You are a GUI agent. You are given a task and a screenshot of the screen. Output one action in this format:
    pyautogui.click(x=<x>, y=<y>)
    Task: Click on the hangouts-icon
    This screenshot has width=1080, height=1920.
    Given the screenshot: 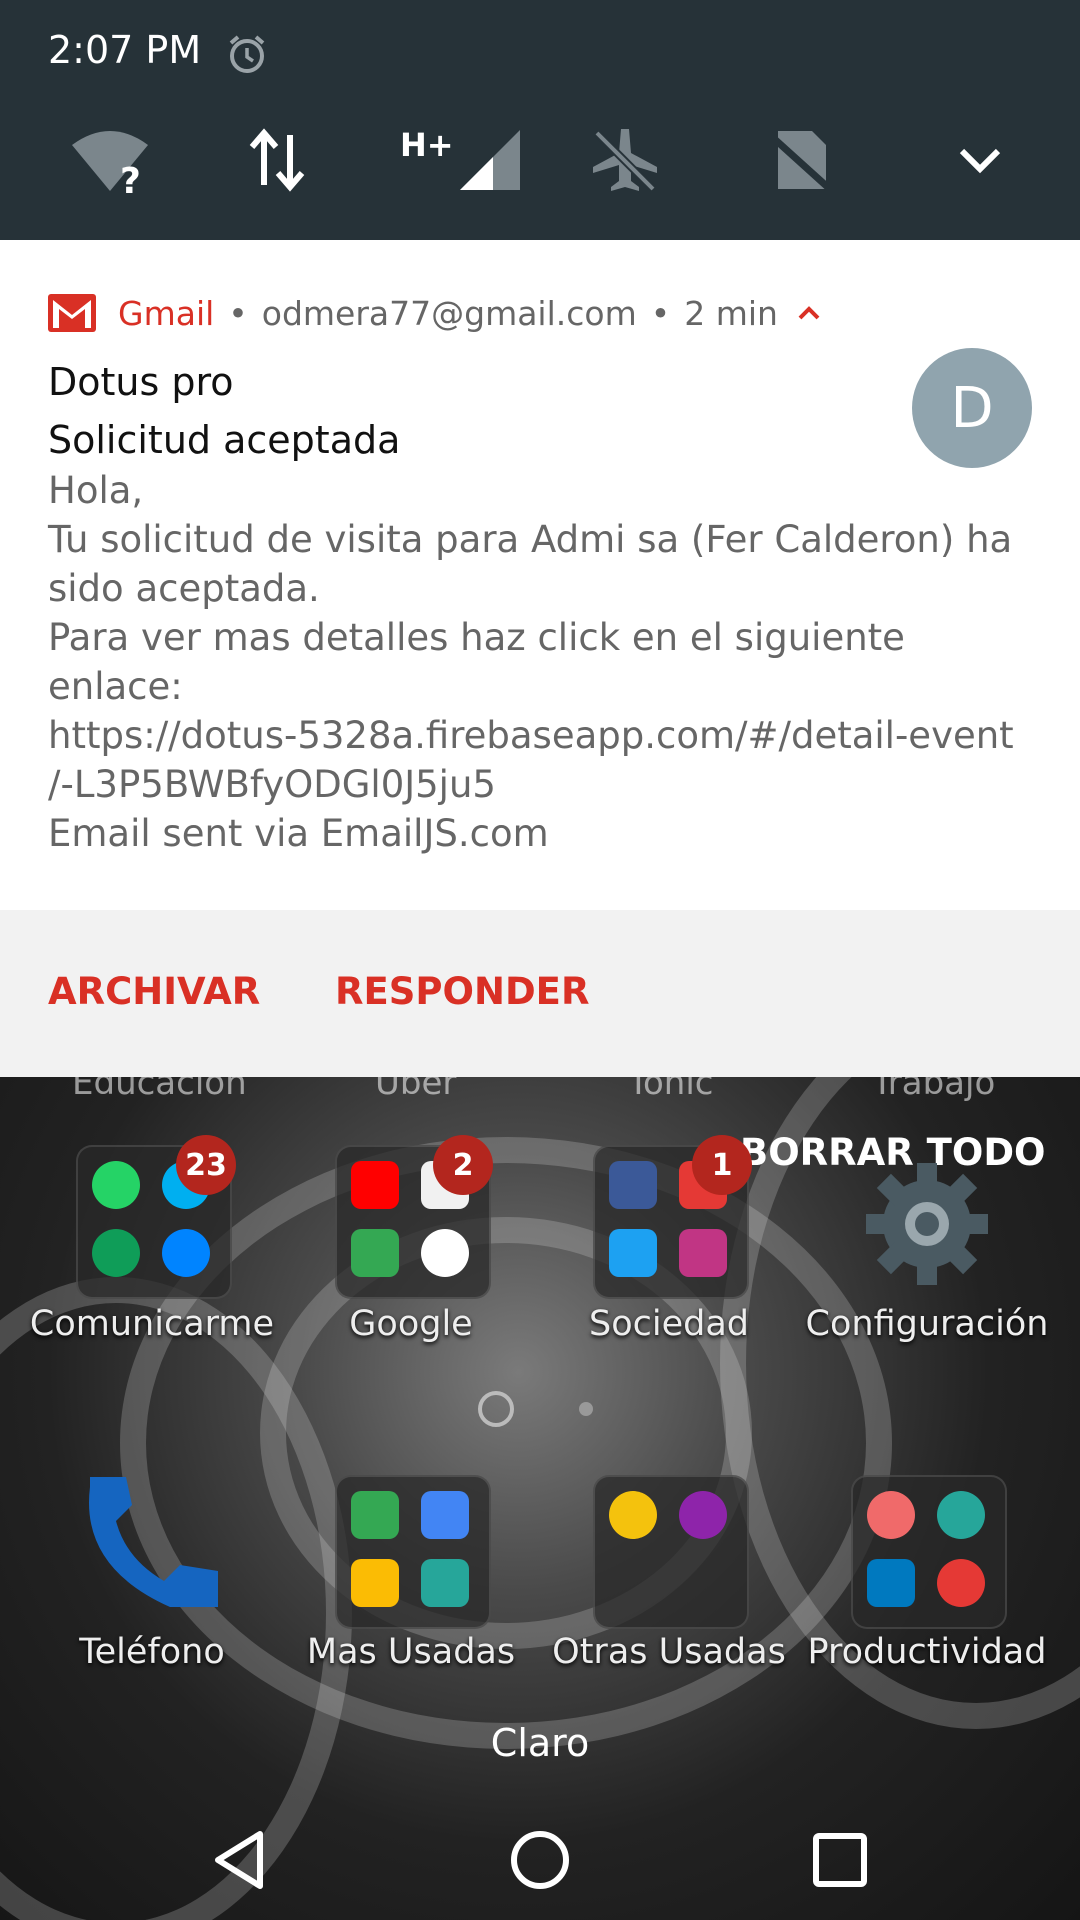 What is the action you would take?
    pyautogui.click(x=116, y=1253)
    